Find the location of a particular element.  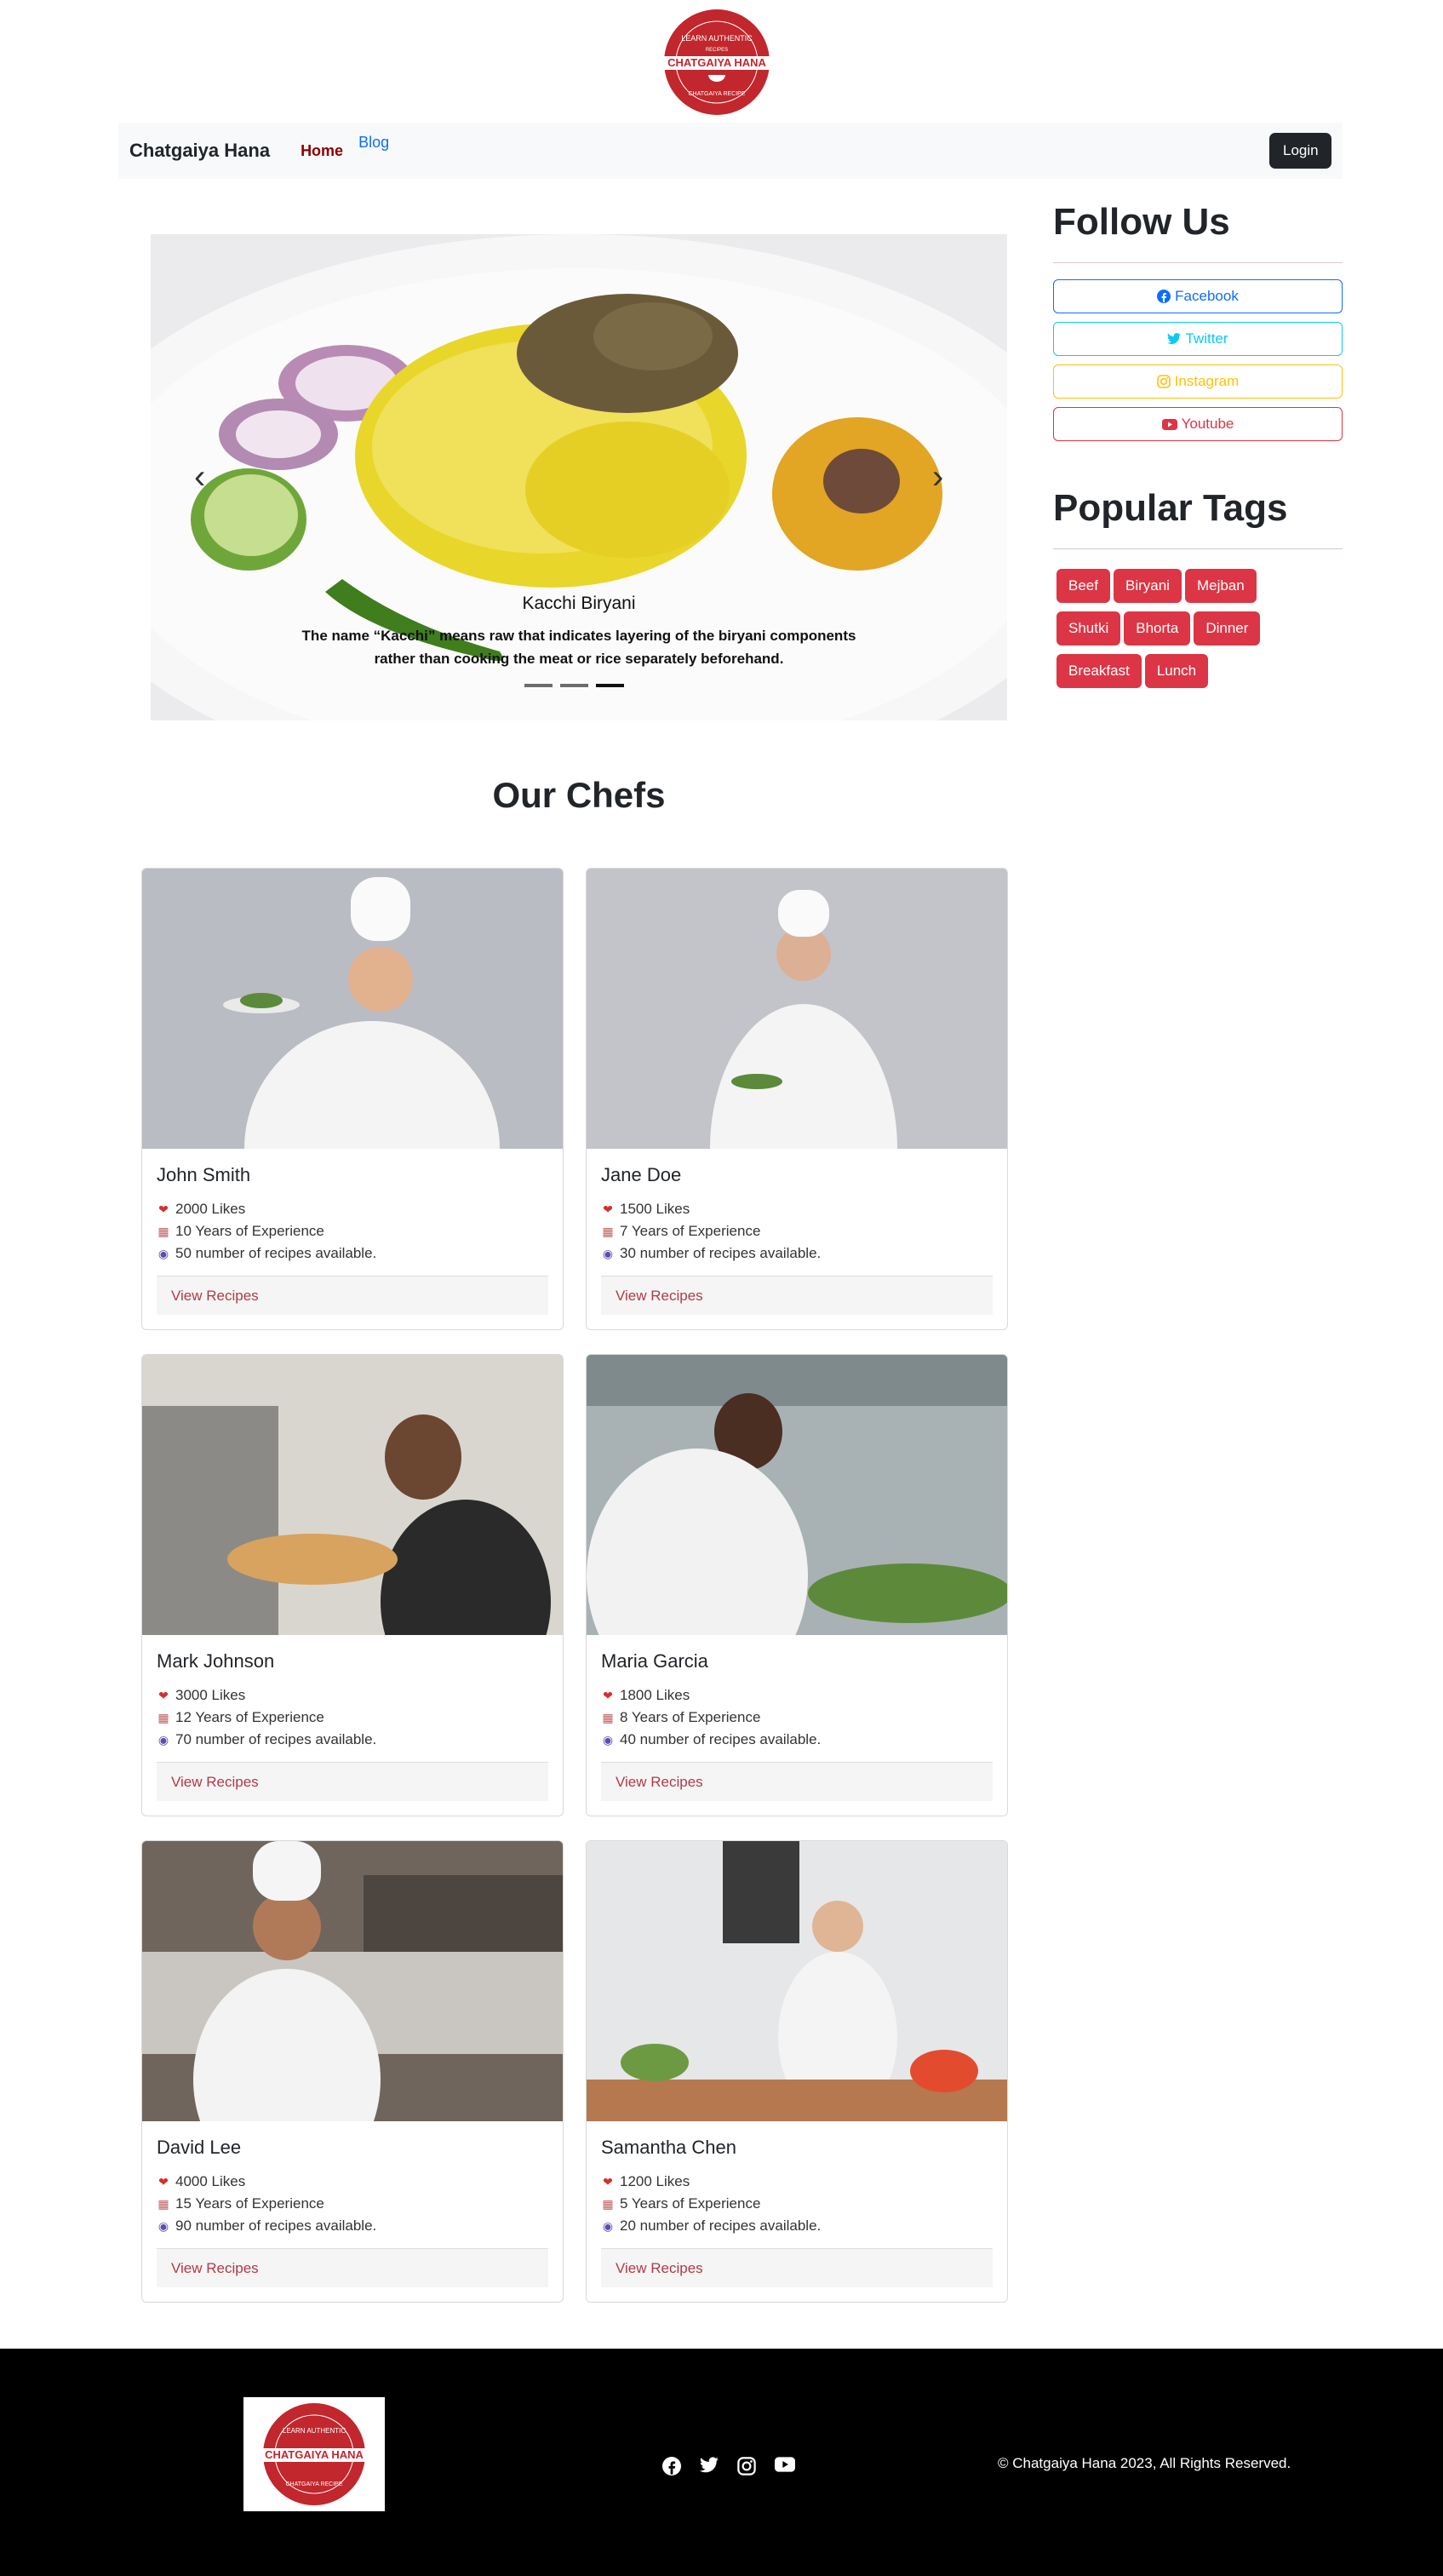

chef-name: Maria Garcia is located at coordinates (654, 1661).